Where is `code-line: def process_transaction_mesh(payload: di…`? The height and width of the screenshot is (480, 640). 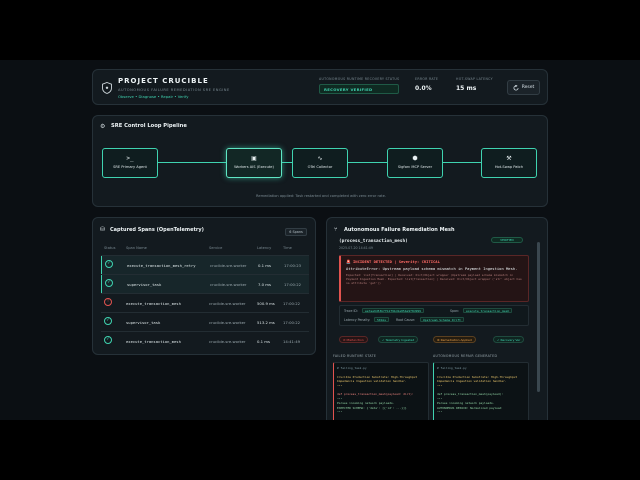 code-line: def process_transaction_mesh(payload: di… is located at coordinates (375, 394).